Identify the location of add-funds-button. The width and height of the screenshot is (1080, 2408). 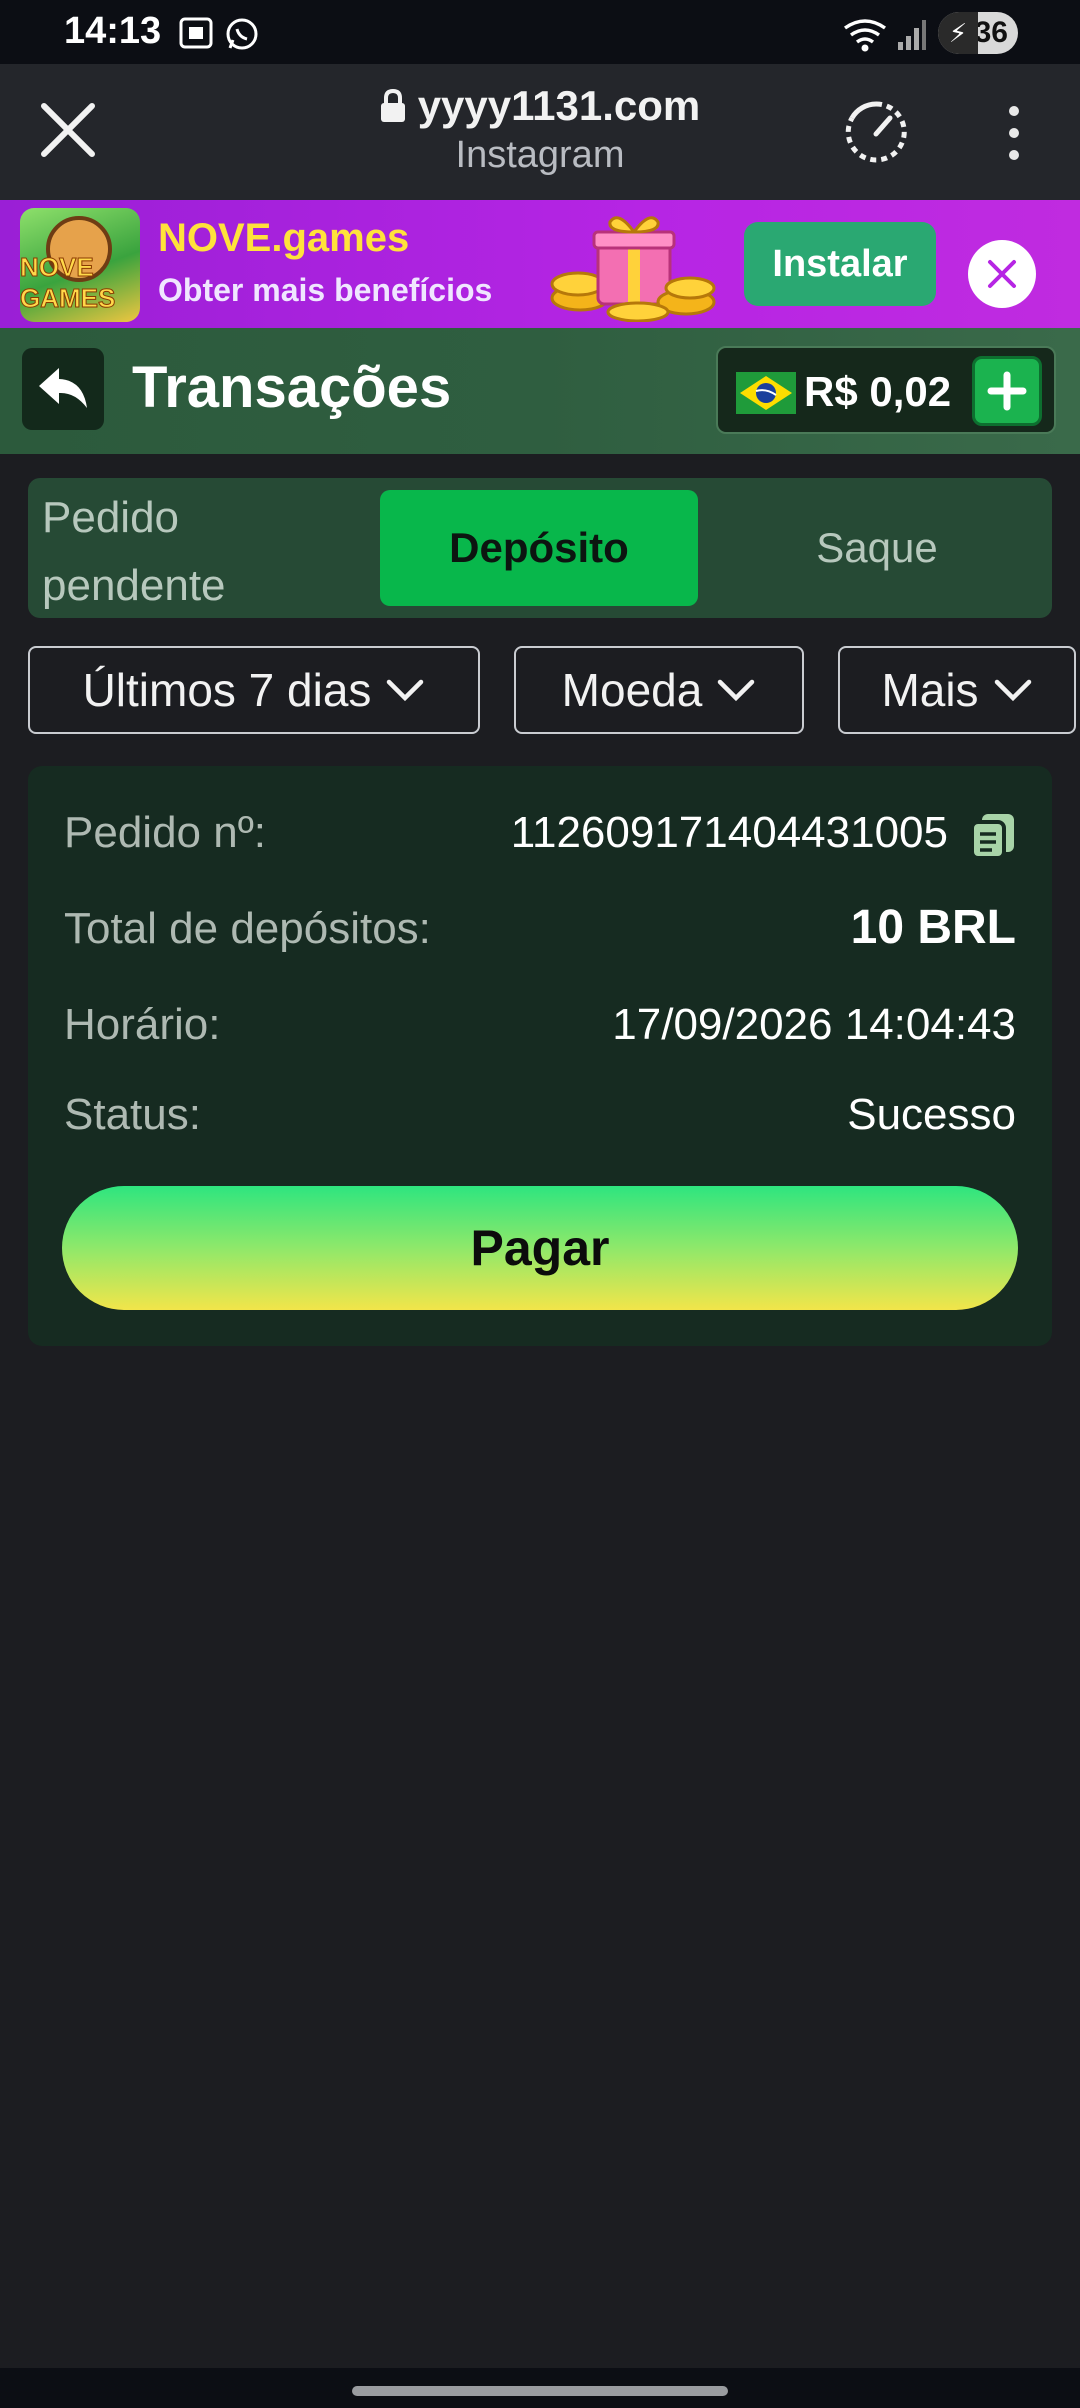
(1007, 391).